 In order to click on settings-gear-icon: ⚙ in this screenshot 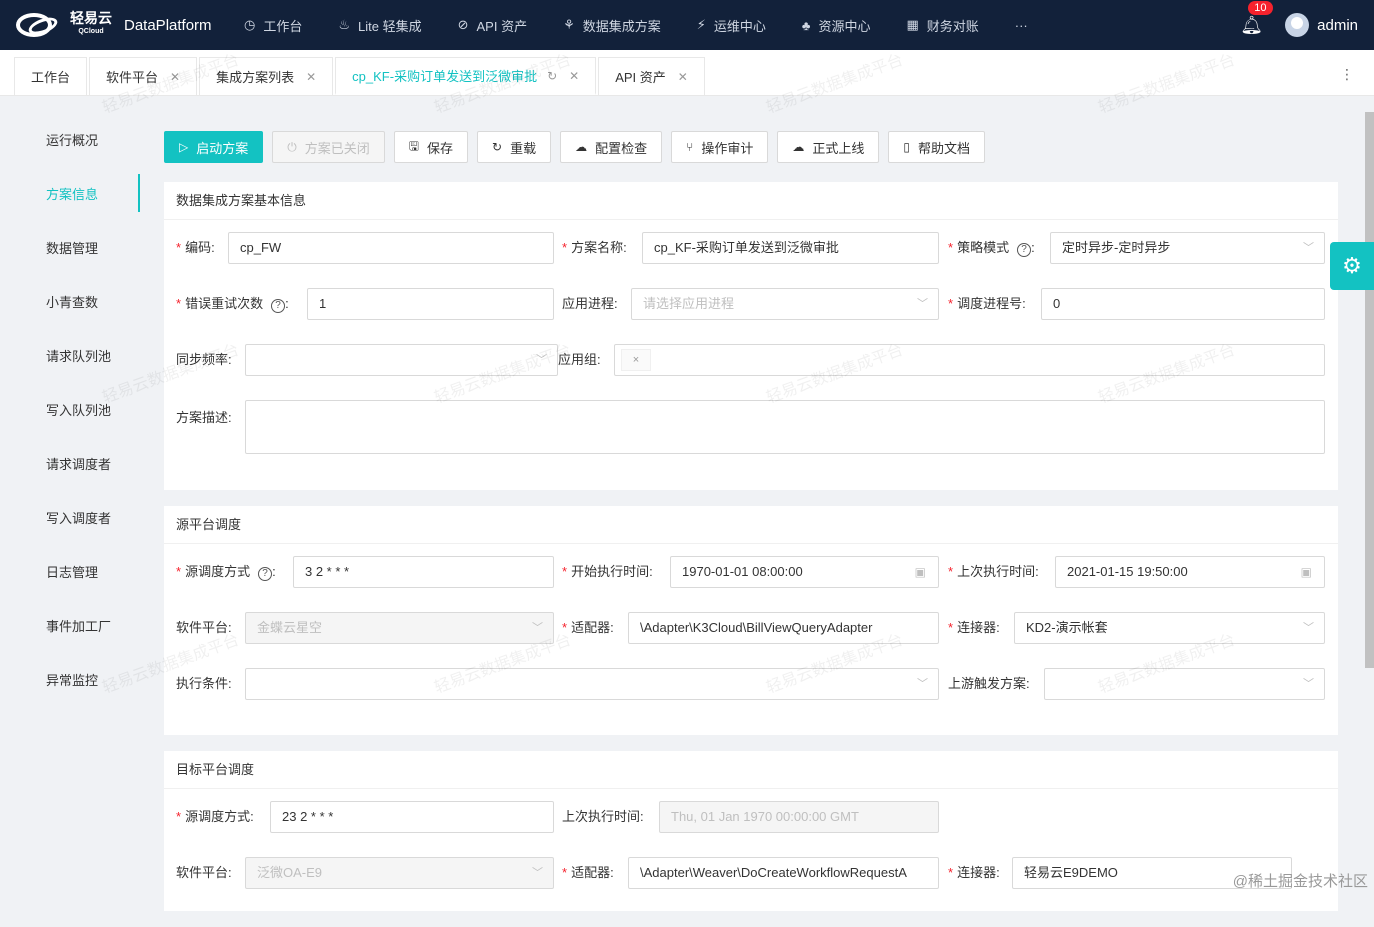, I will do `click(1352, 266)`.